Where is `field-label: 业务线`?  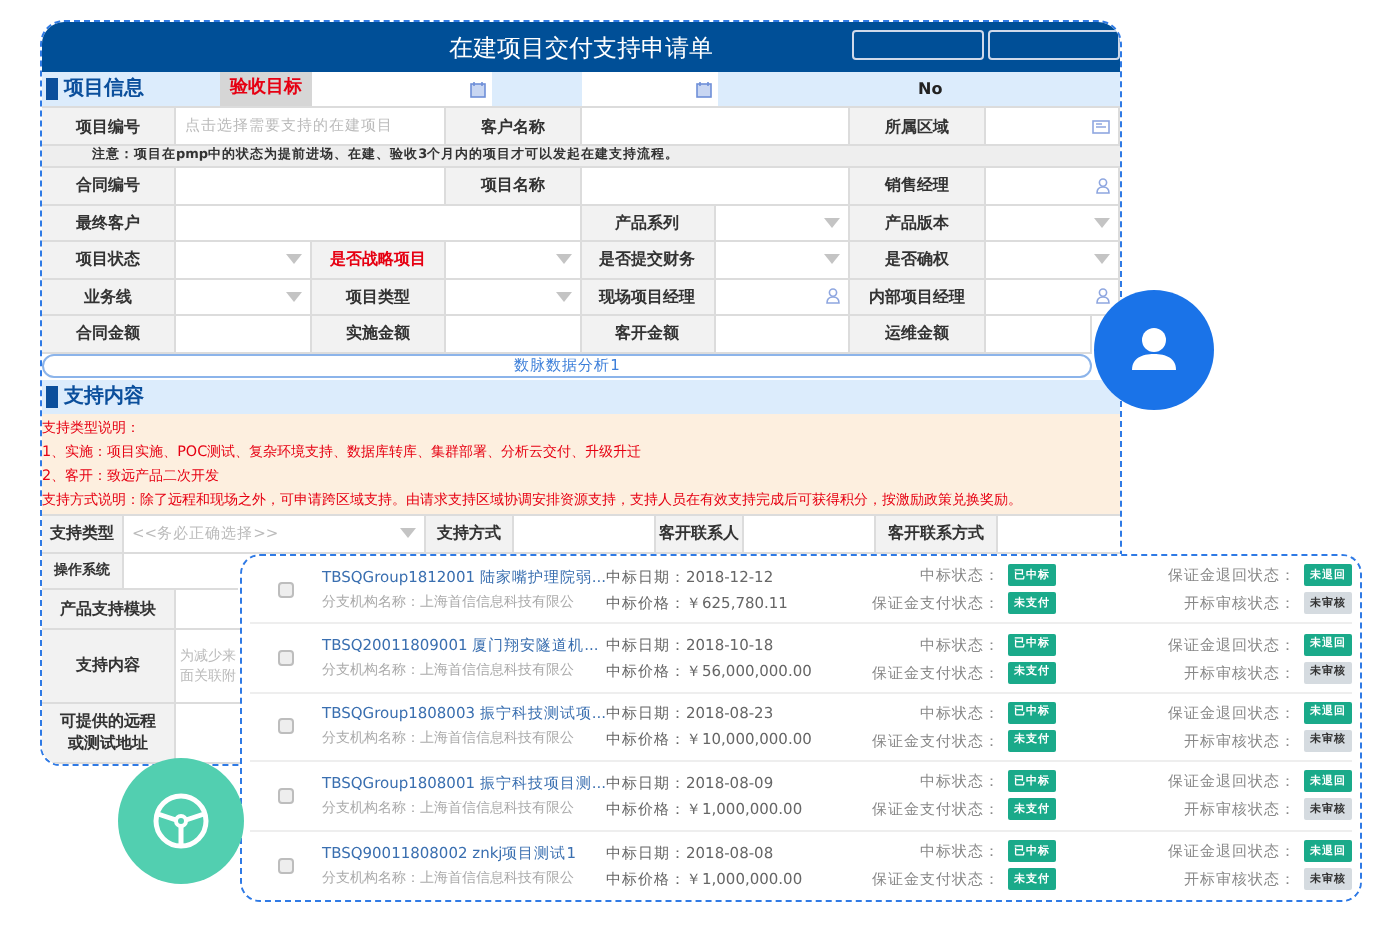
field-label: 业务线 is located at coordinates (109, 297).